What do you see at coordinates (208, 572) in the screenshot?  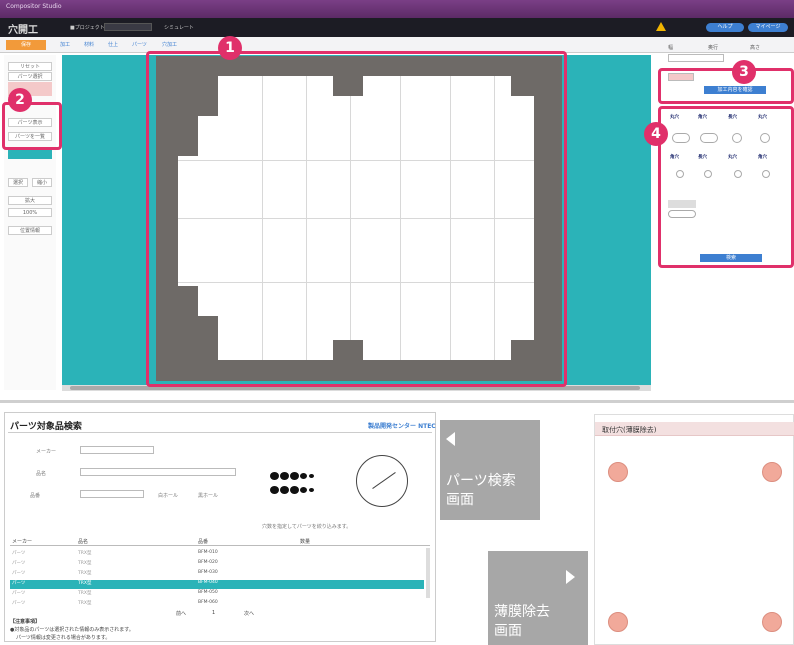 I see `row-code: BFM-030` at bounding box center [208, 572].